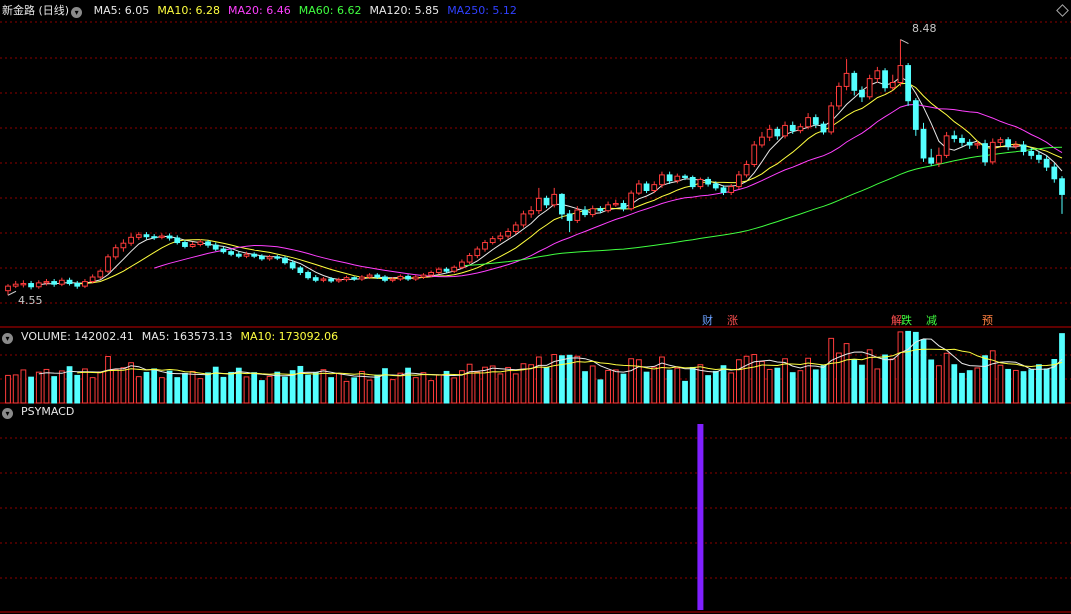  Describe the element at coordinates (77, 336) in the screenshot. I see `volume-value: VOLUME: 142002.41` at that location.